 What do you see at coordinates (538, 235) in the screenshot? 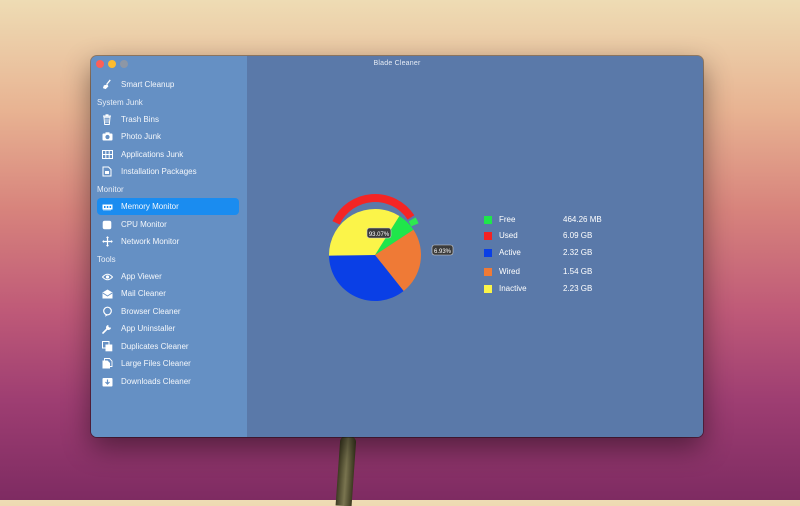
I see `legend-item-used: Used 6.09 GB` at bounding box center [538, 235].